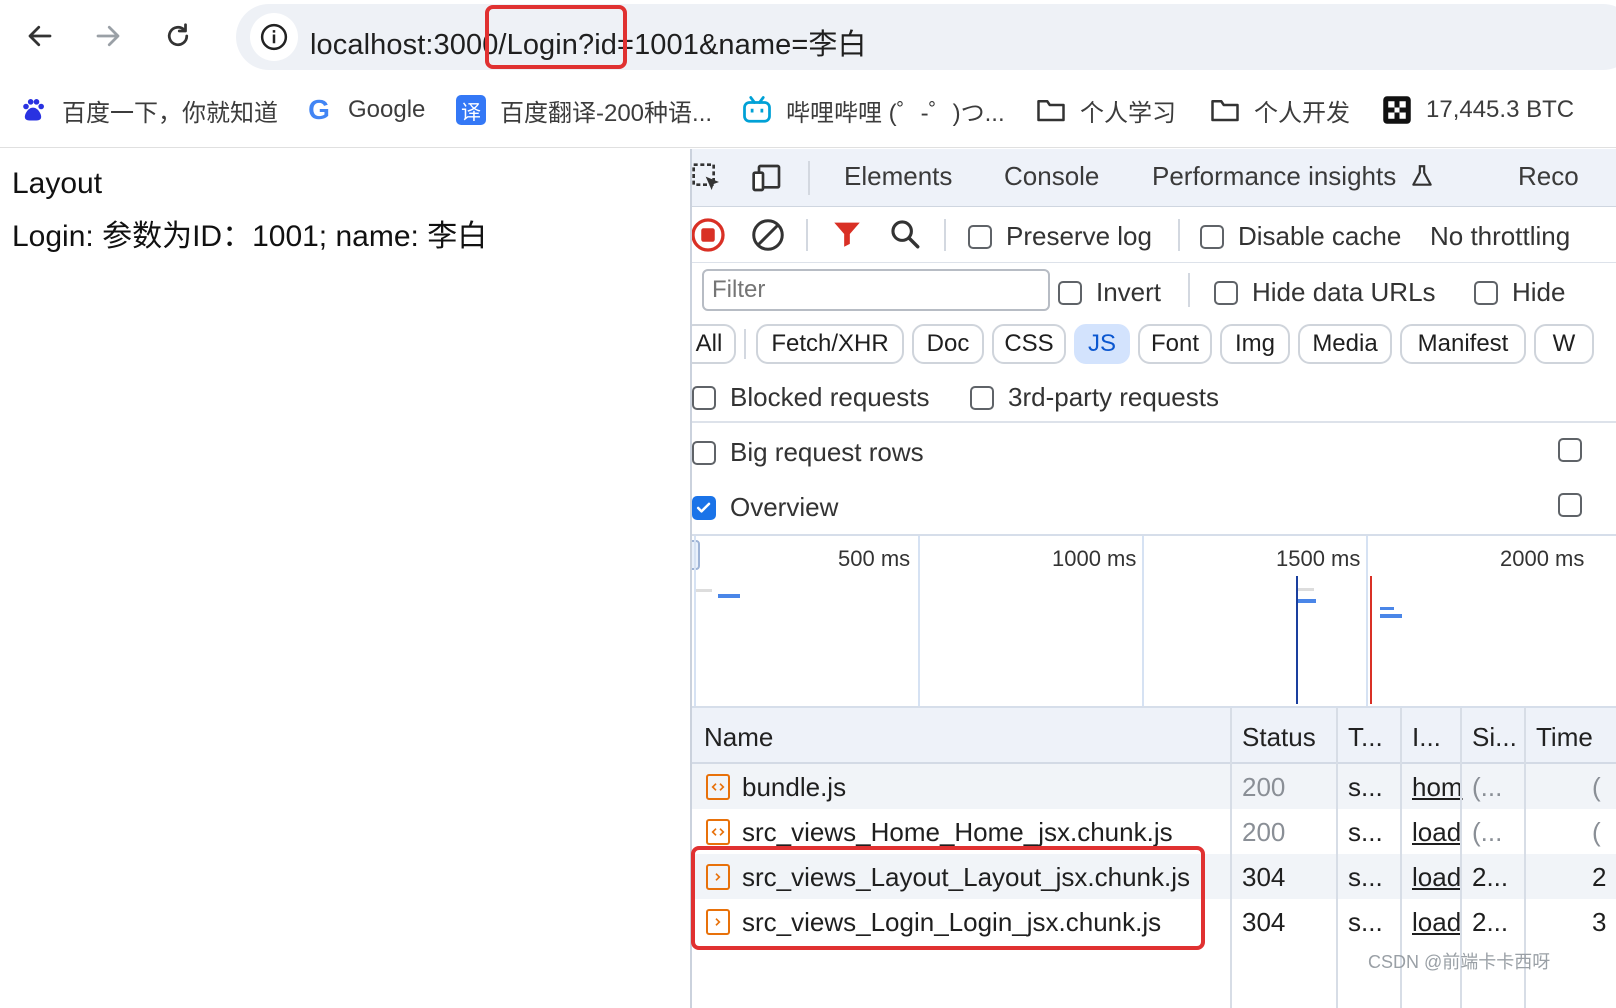 This screenshot has height=1008, width=1616. I want to click on big-request-rows-checkbox: Big request rows, so click(808, 452).